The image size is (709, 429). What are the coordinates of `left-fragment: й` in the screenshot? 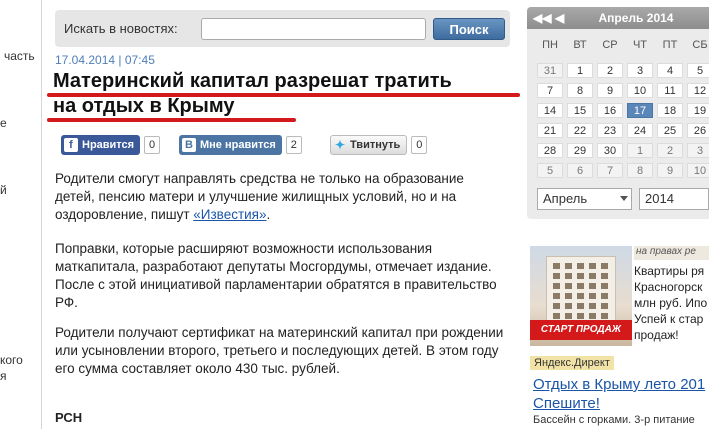 It's located at (3, 190).